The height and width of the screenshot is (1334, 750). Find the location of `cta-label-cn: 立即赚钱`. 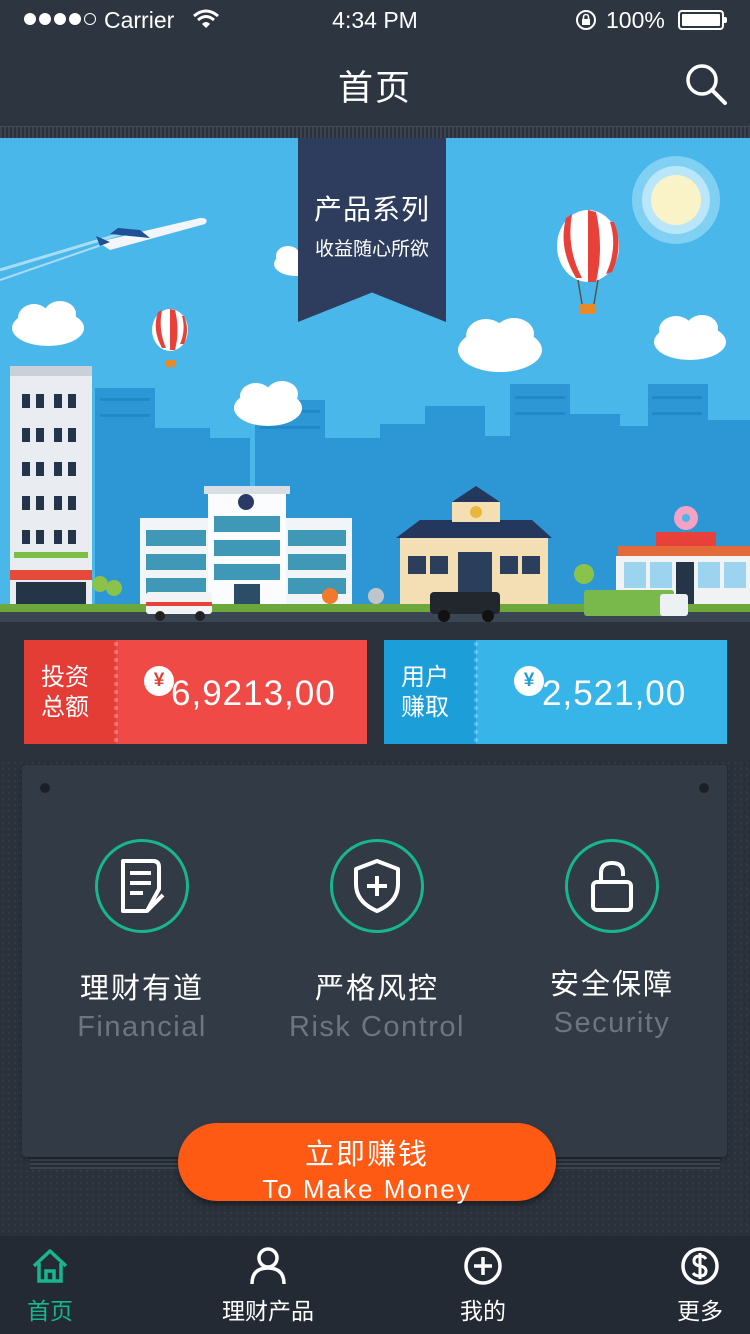

cta-label-cn: 立即赚钱 is located at coordinates (366, 1154).